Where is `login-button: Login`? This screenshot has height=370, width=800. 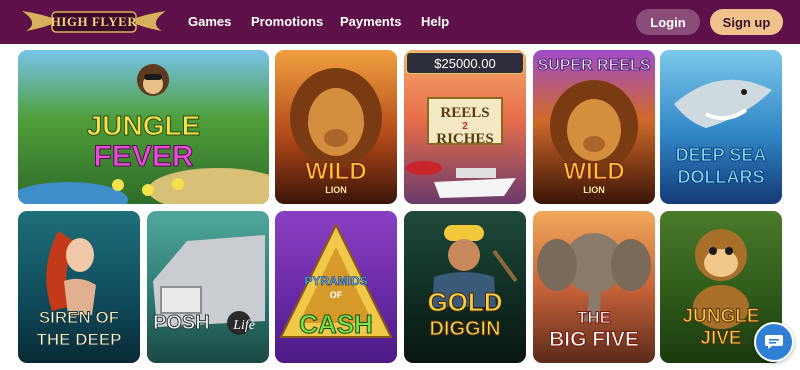
login-button: Login is located at coordinates (668, 22).